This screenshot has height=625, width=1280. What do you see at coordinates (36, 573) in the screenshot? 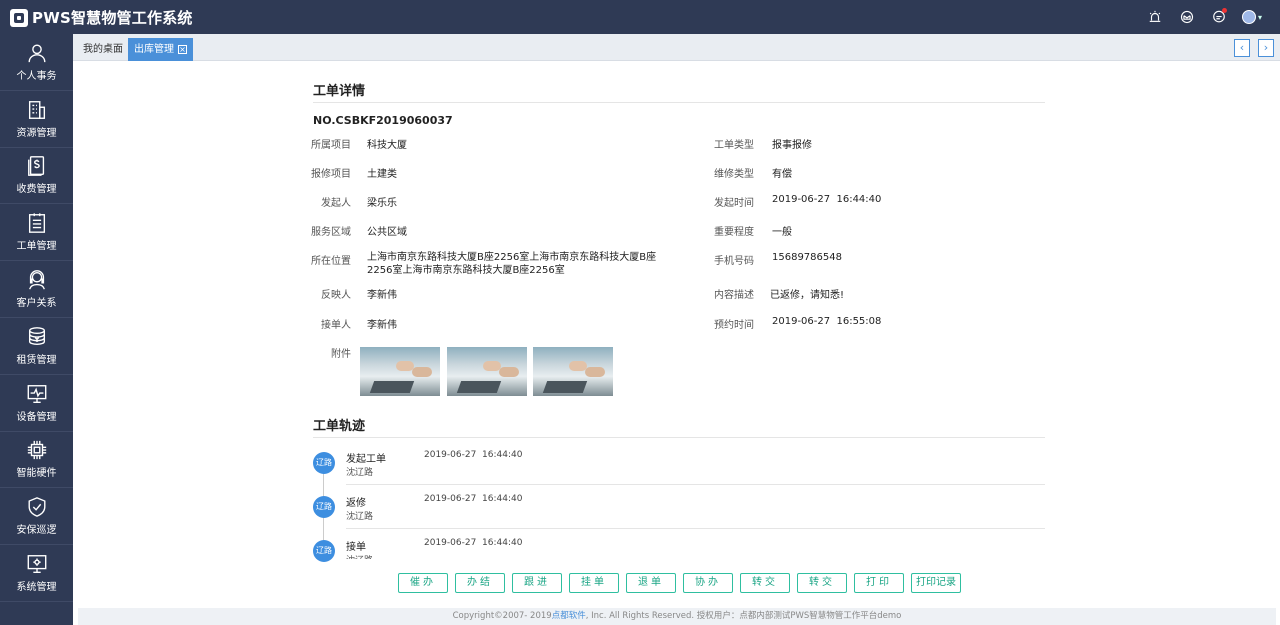
I see `sidebar-item-system: 系统管理` at bounding box center [36, 573].